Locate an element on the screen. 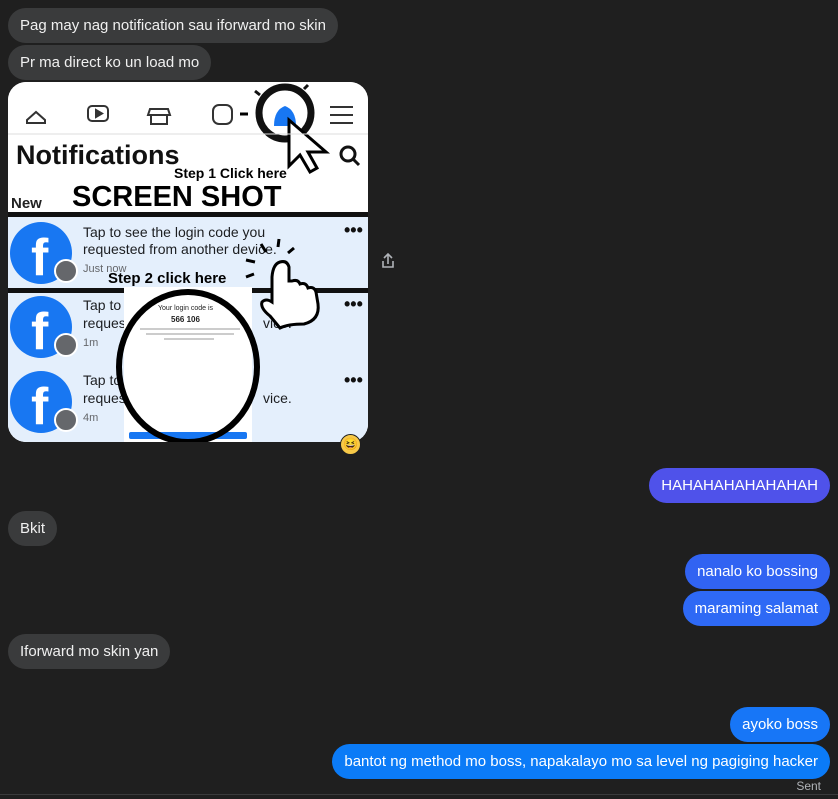 Image resolution: width=838 pixels, height=799 pixels. share-icon is located at coordinates (388, 261).